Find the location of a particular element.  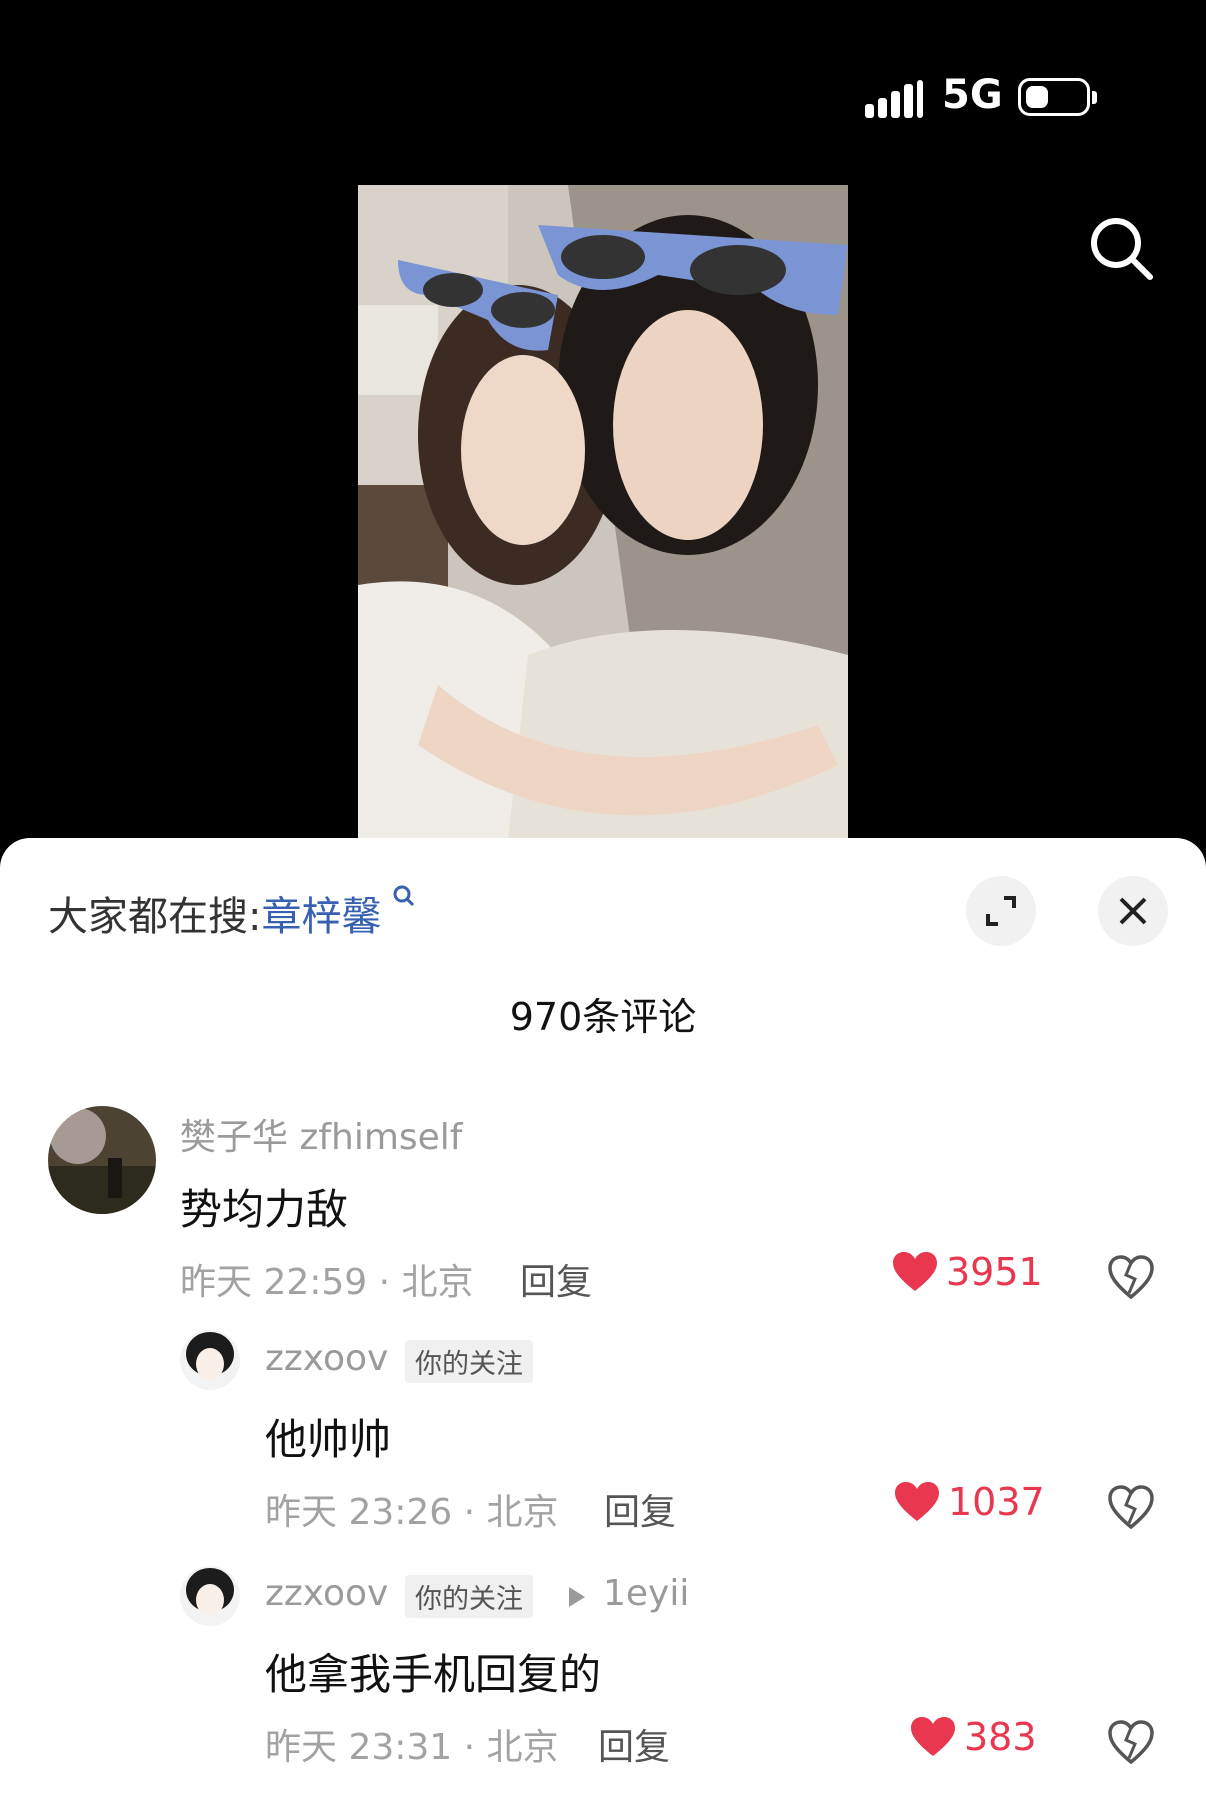

comment-meta: 昨天 23:26 · 北京 is located at coordinates (412, 1512).